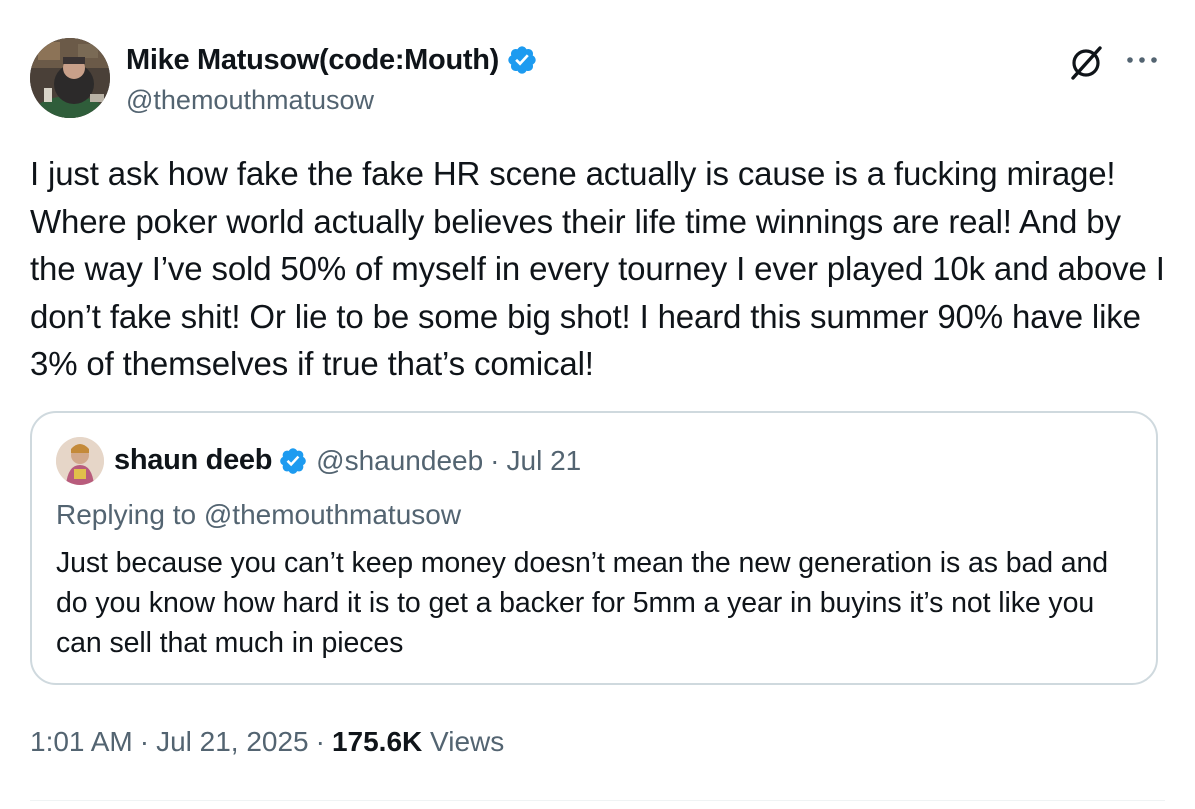 This screenshot has width=1195, height=809. I want to click on more-horizontal-icon, so click(1142, 60).